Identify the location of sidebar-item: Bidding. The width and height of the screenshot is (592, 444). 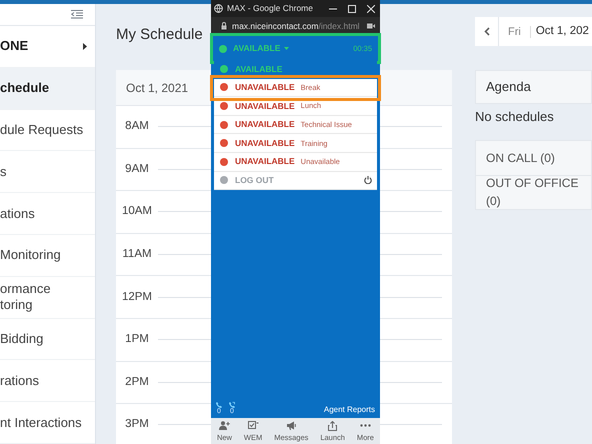
(47, 339).